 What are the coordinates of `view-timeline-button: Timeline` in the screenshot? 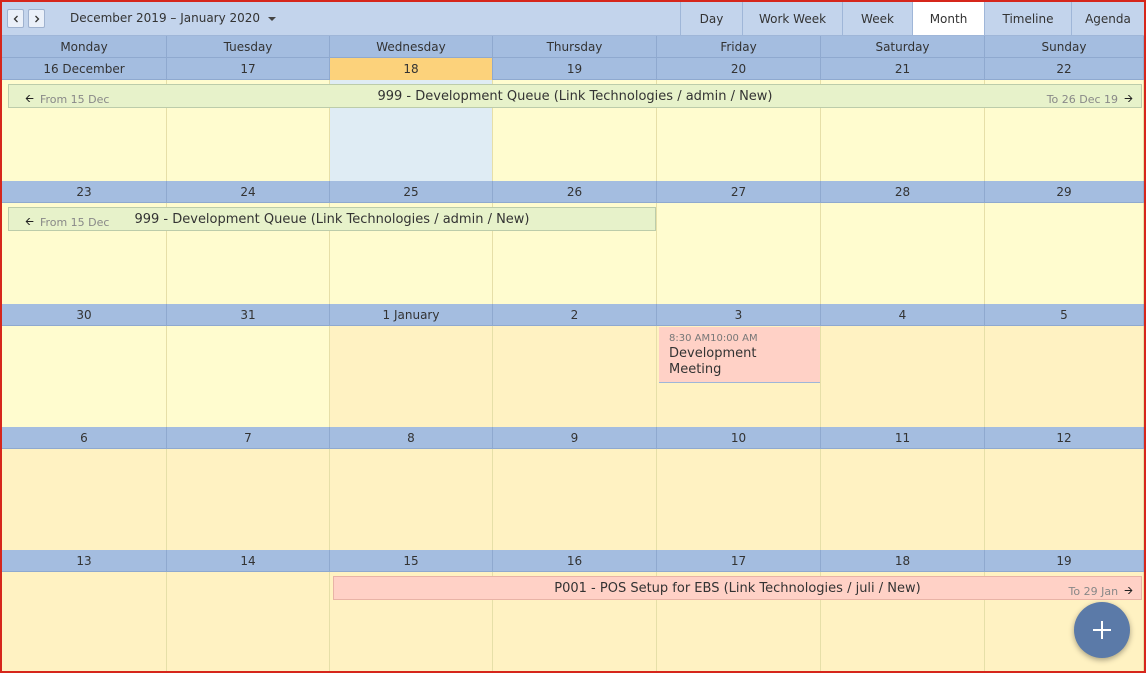 It's located at (1027, 18).